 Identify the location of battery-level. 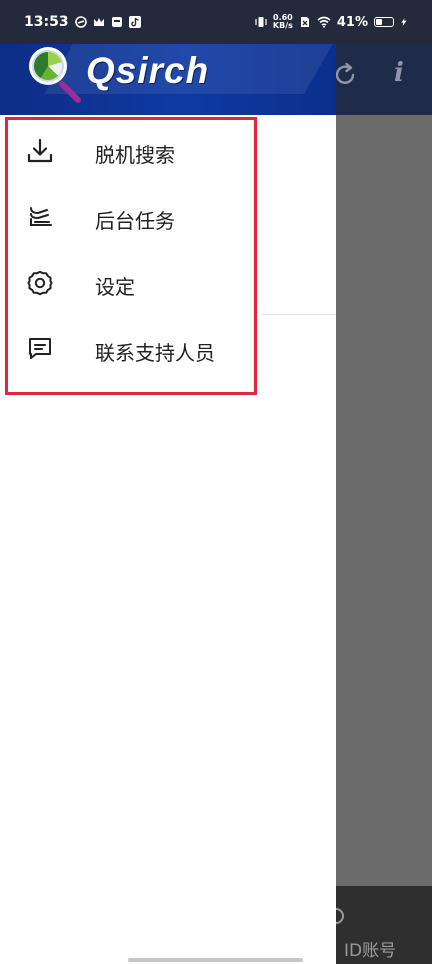
(379, 22).